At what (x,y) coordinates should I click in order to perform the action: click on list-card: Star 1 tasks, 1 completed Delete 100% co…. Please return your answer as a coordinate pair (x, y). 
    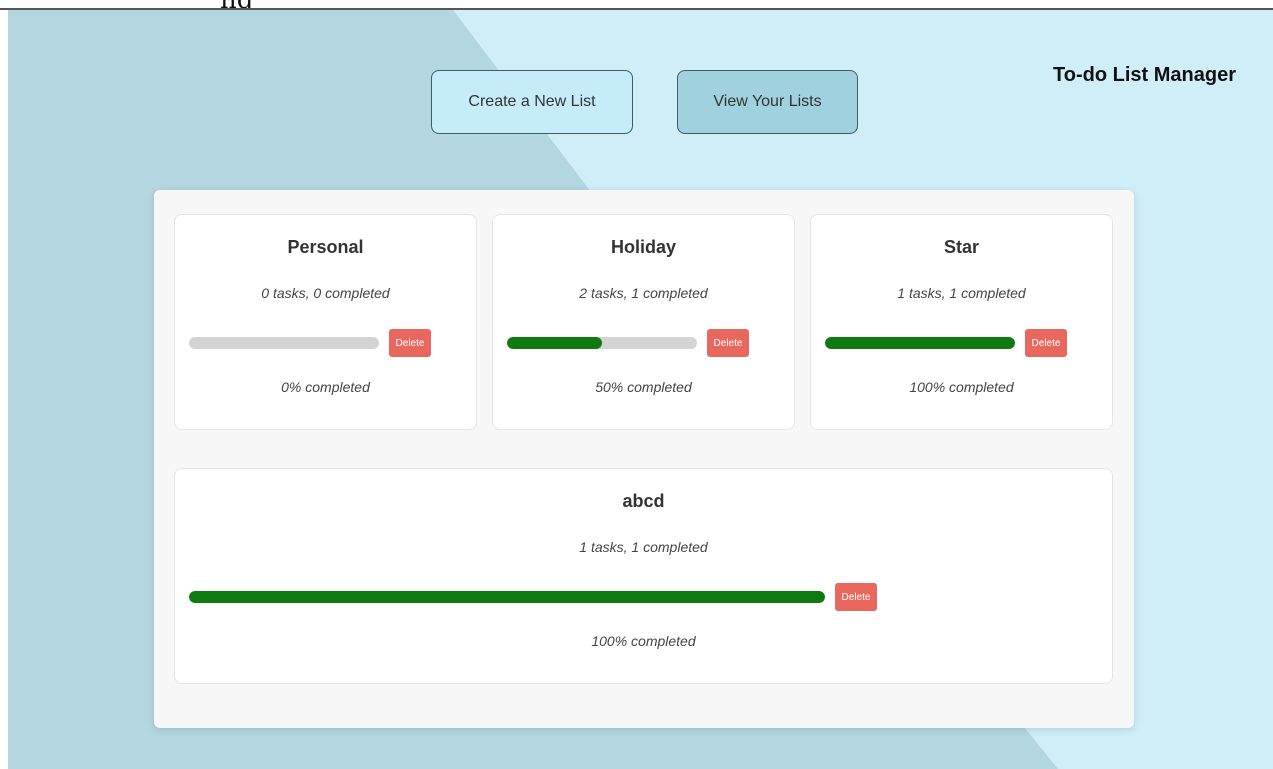
    Looking at the image, I should click on (961, 322).